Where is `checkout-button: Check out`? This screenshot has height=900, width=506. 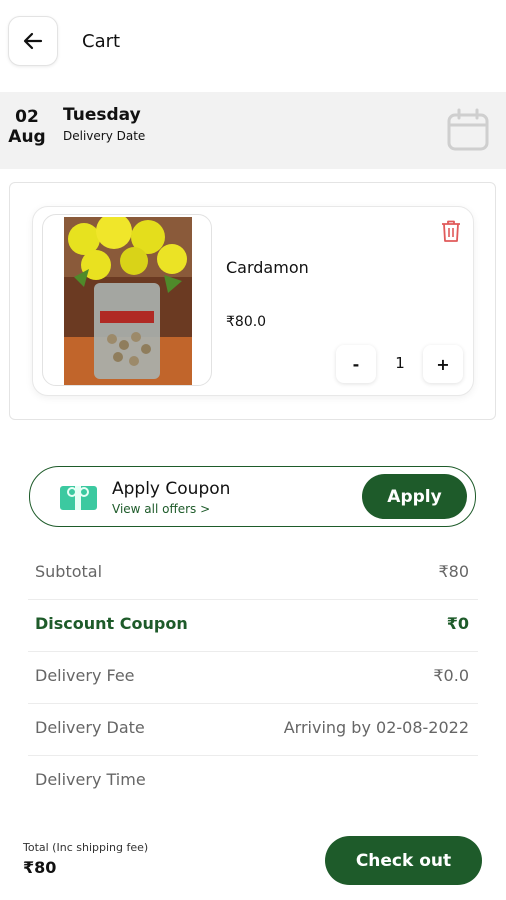 checkout-button: Check out is located at coordinates (403, 860).